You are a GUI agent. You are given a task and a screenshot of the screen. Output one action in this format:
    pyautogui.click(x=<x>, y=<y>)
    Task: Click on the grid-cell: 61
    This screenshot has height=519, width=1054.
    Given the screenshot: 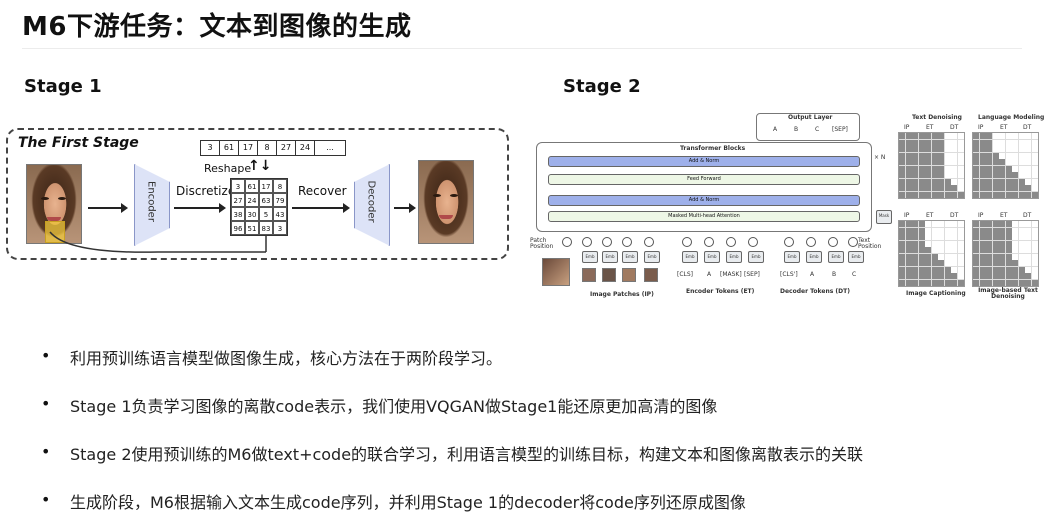 What is the action you would take?
    pyautogui.click(x=252, y=186)
    